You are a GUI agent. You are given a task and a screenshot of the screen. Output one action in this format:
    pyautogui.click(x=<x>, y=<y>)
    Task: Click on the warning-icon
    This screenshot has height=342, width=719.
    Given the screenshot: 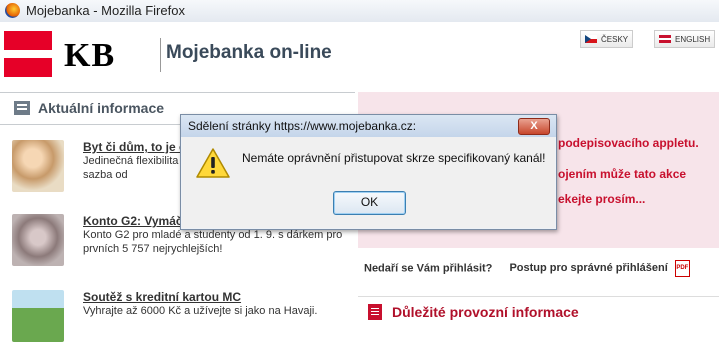 What is the action you would take?
    pyautogui.click(x=213, y=163)
    